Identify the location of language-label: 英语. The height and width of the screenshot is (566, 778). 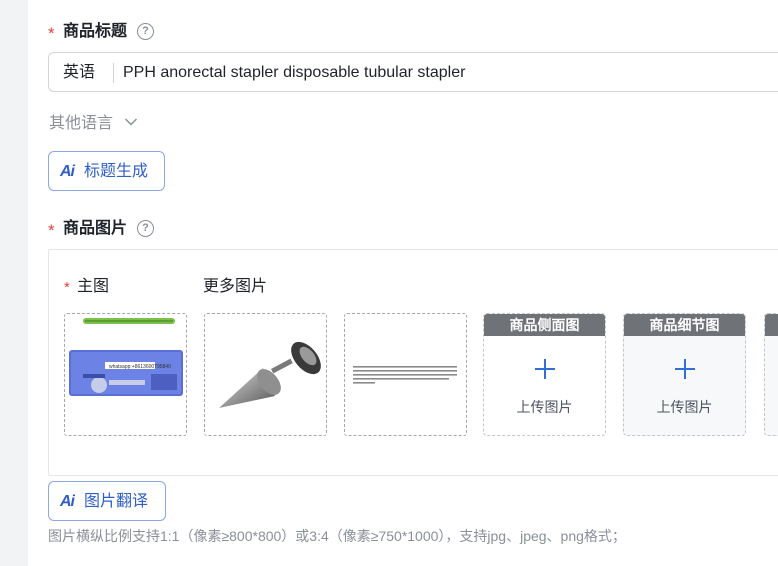
(79, 72).